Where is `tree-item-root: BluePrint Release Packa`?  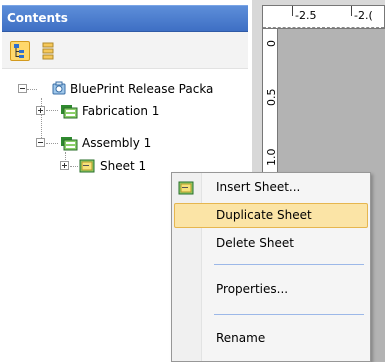 tree-item-root: BluePrint Release Packa is located at coordinates (125, 89).